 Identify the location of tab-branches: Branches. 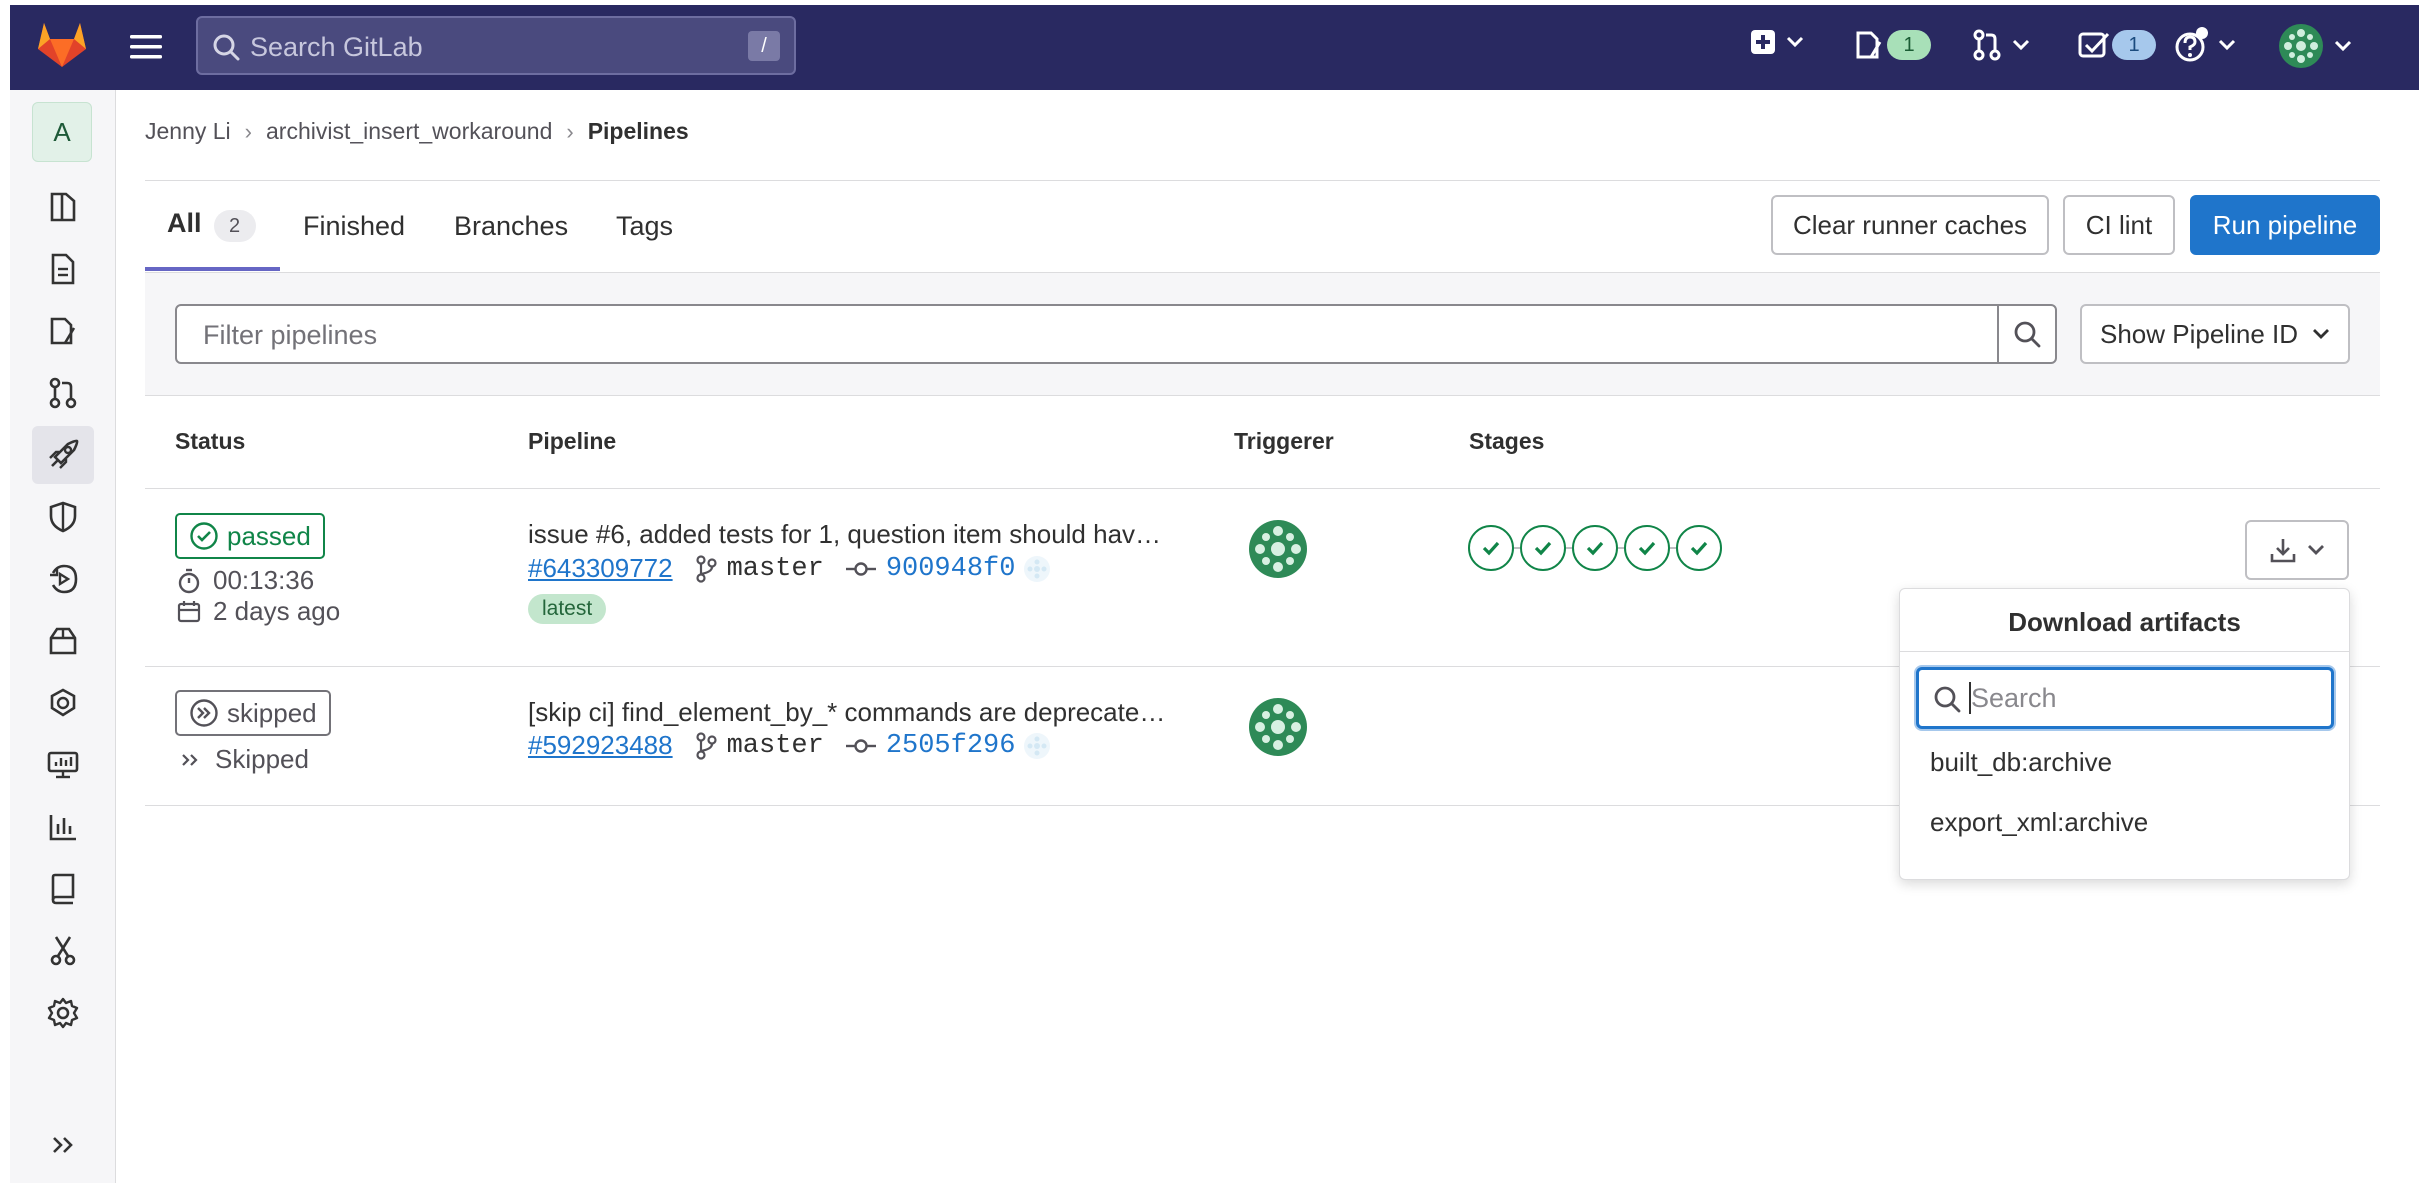
(511, 226).